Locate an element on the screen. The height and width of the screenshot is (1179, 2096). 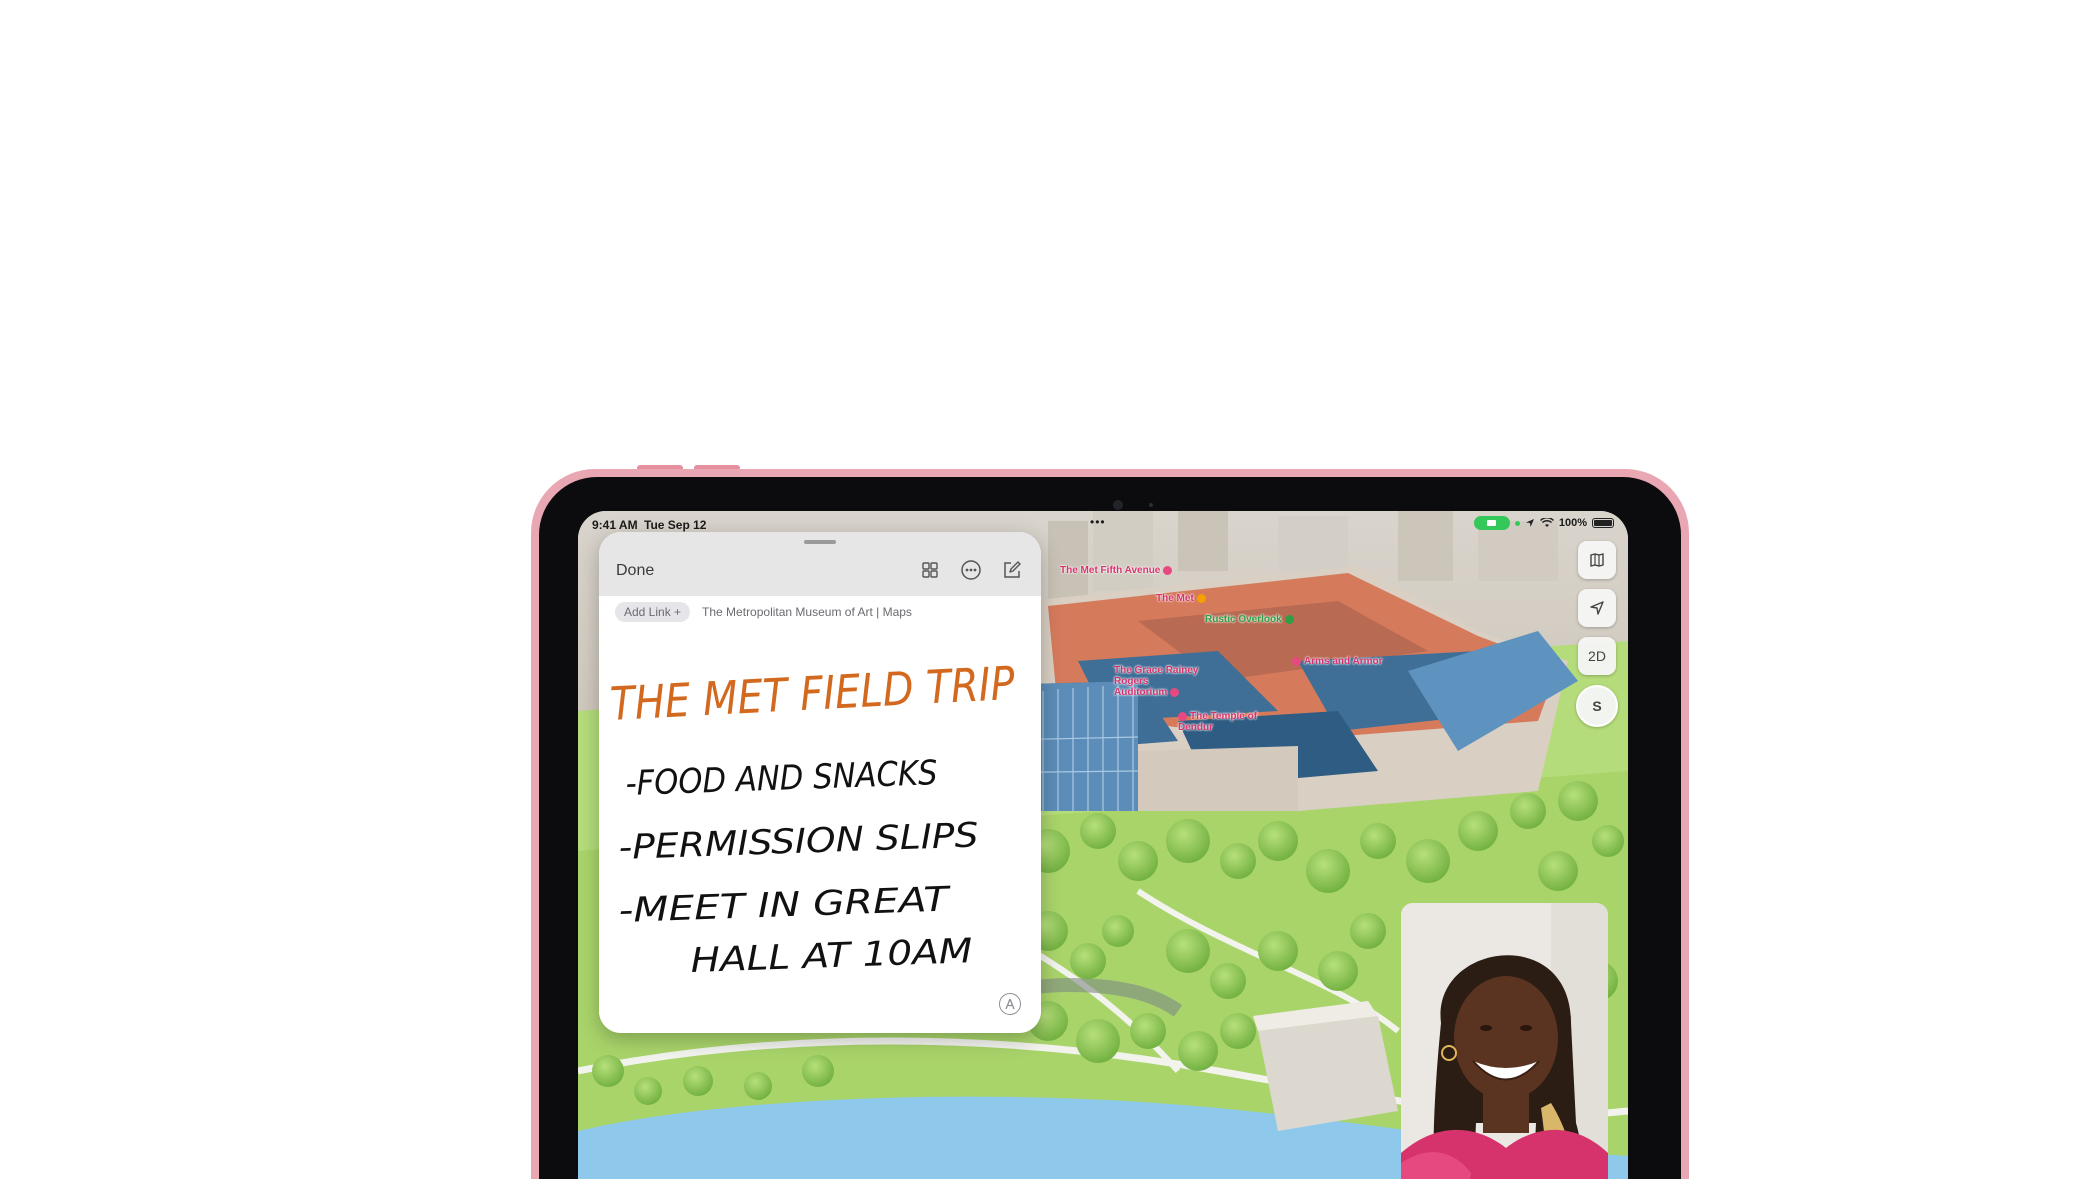
poi-arms-and-armor: Arms and Armor is located at coordinates (1337, 661).